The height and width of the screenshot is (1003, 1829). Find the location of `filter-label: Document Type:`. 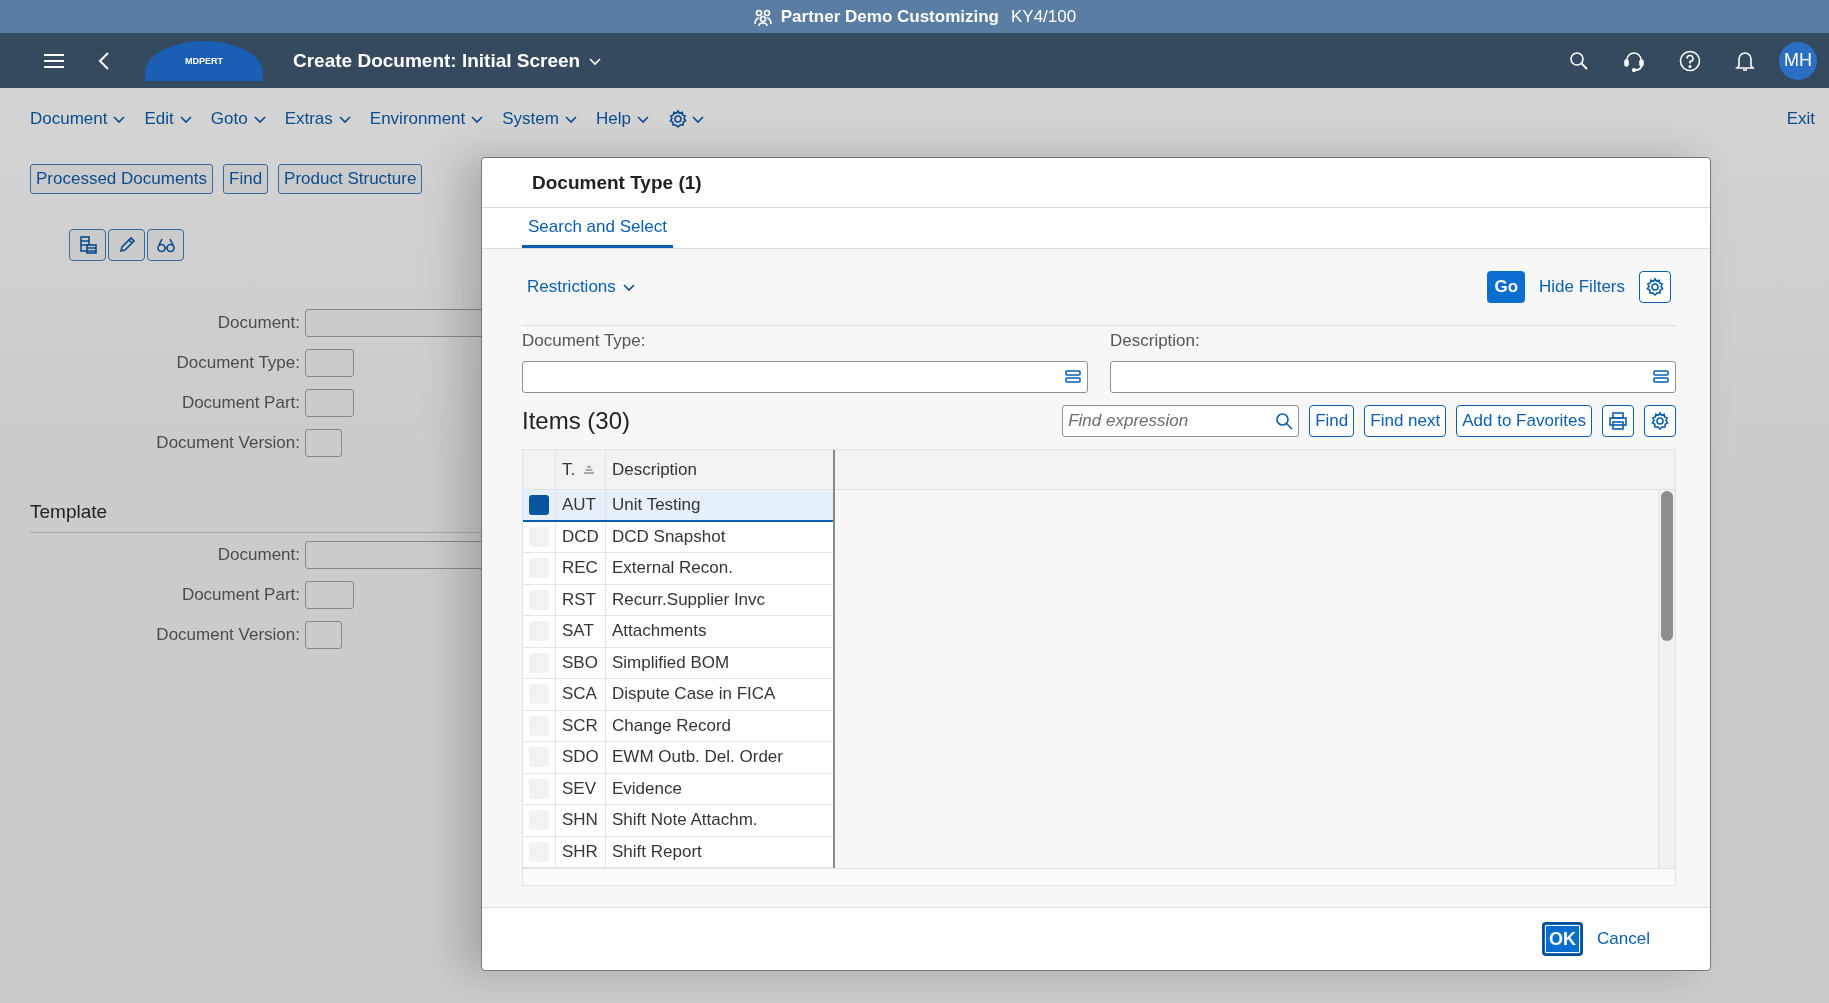

filter-label: Document Type: is located at coordinates (584, 341).